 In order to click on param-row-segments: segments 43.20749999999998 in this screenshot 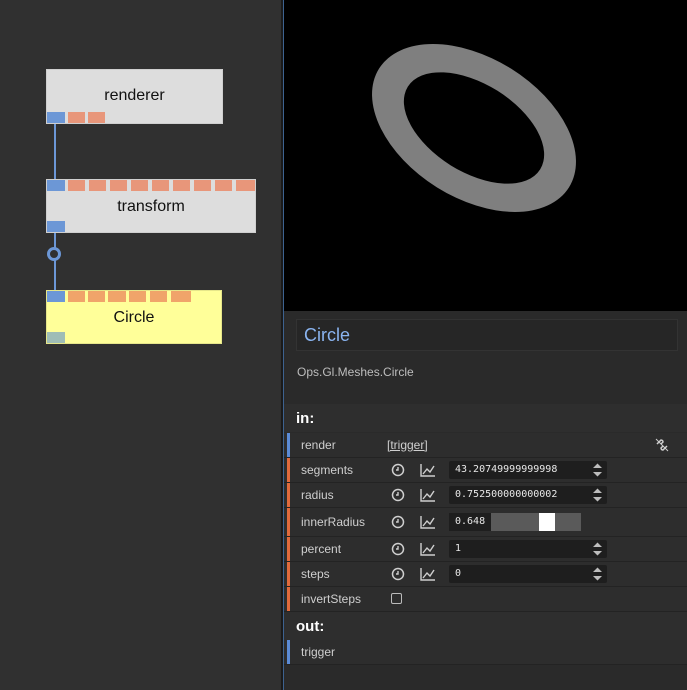, I will do `click(485, 470)`.